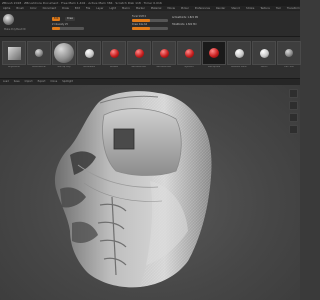 The image size is (320, 300). What do you see at coordinates (214, 67) in the screenshot?
I see `thumbnail-label: MatCap Red` at bounding box center [214, 67].